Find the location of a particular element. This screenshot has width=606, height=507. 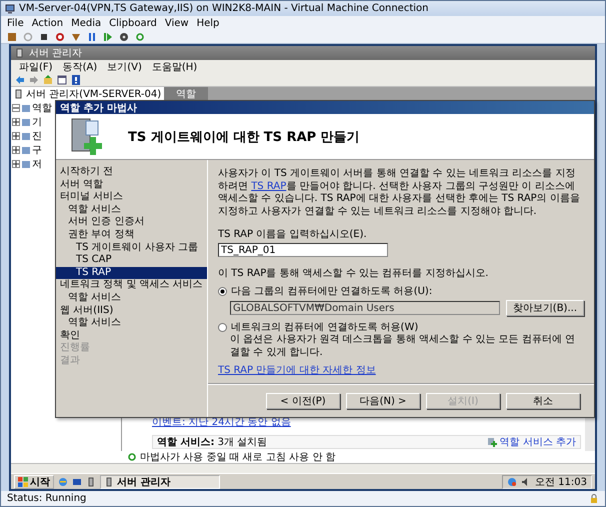

tree-item: 기 is located at coordinates (37, 122).